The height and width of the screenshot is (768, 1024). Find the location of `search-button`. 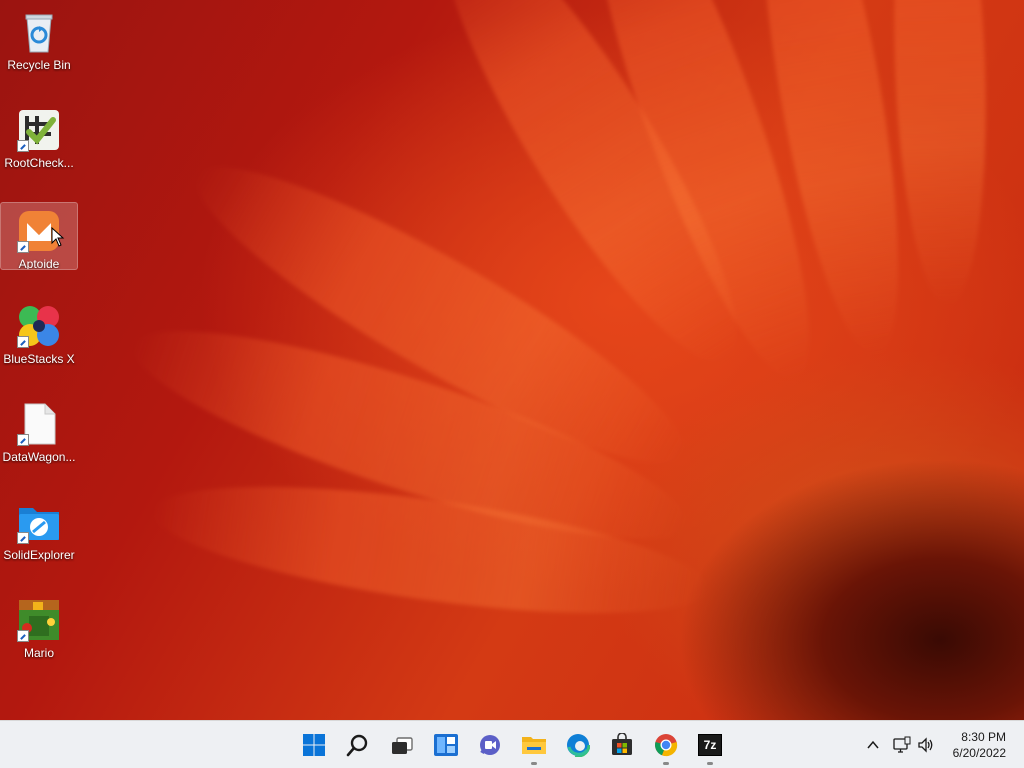

search-button is located at coordinates (358, 745).